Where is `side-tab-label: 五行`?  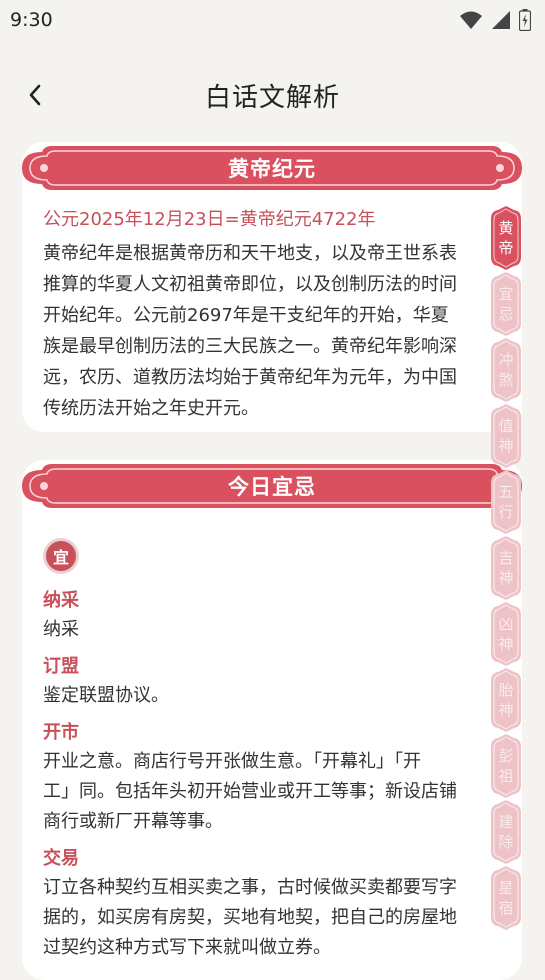 side-tab-label: 五行 is located at coordinates (506, 502).